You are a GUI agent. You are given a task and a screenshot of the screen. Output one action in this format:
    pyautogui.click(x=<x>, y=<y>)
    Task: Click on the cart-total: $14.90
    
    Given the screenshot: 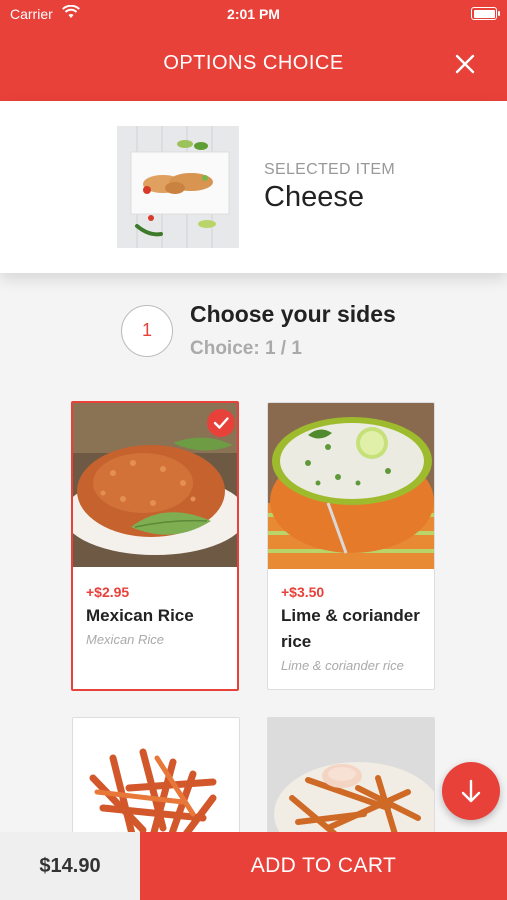 What is the action you would take?
    pyautogui.click(x=70, y=866)
    